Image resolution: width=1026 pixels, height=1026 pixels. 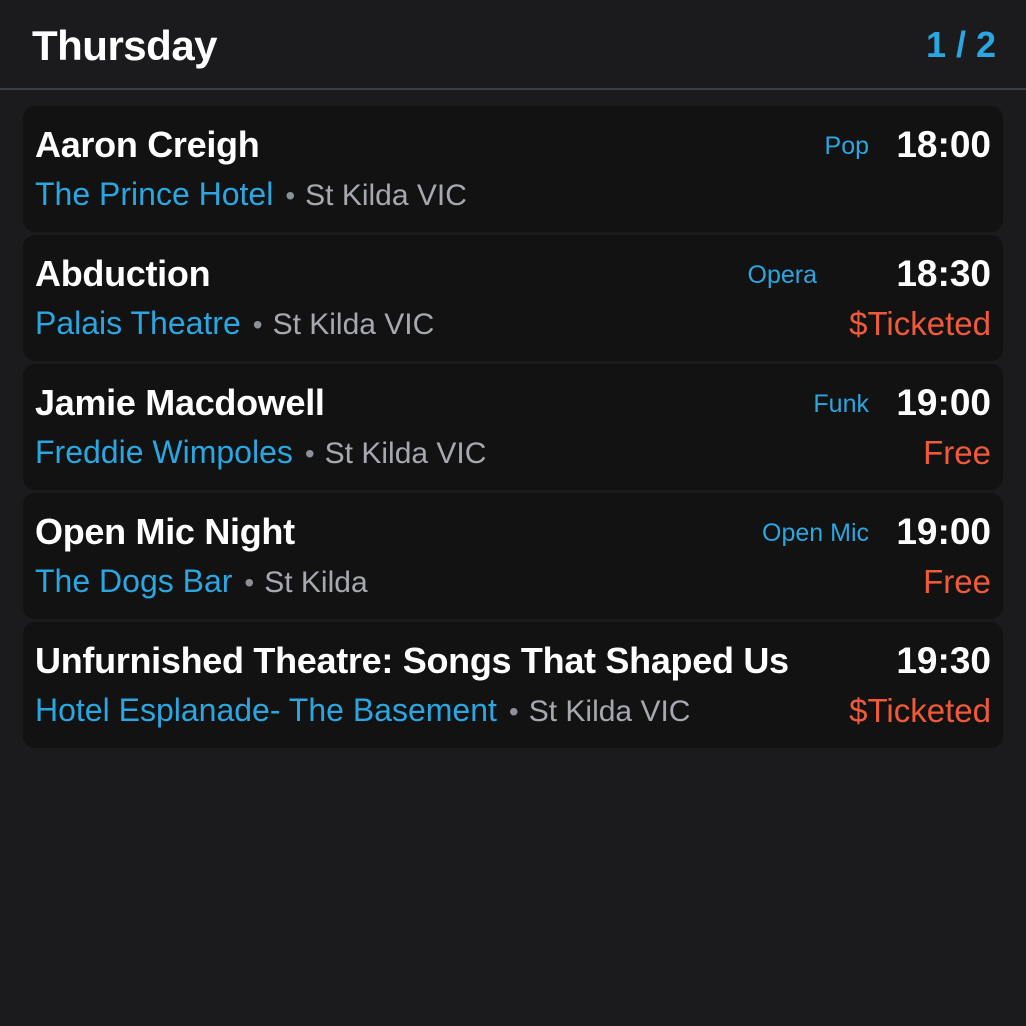 What do you see at coordinates (154, 194) in the screenshot?
I see `venue-link: The Prince Hotel` at bounding box center [154, 194].